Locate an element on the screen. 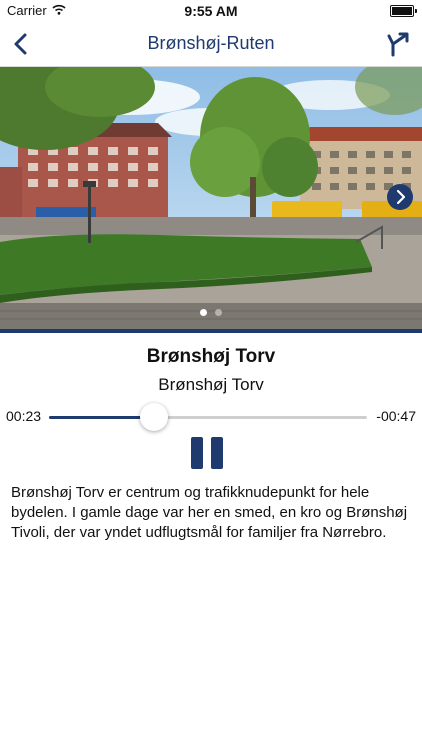 The width and height of the screenshot is (422, 750). divider-bar is located at coordinates (211, 331).